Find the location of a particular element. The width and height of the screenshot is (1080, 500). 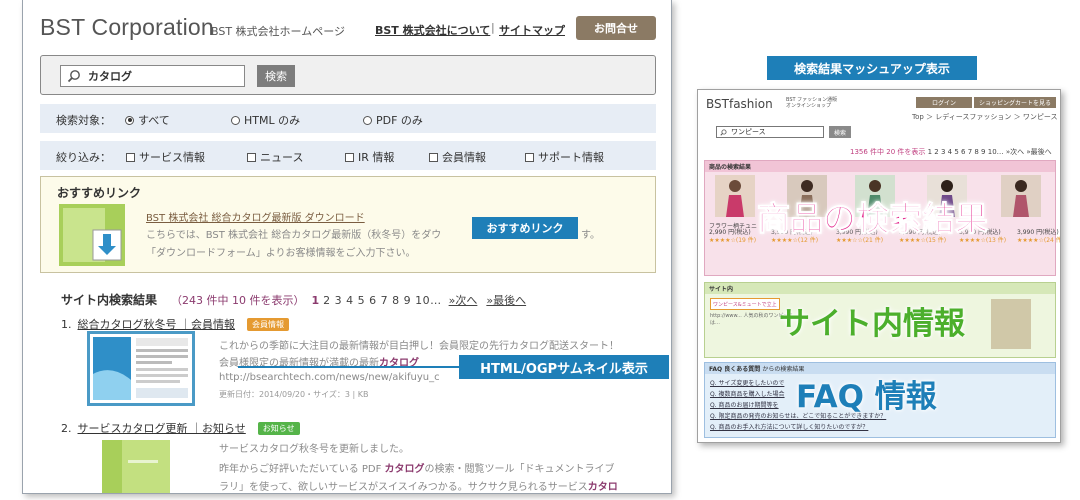

filter-ir-label: IR 情報 is located at coordinates (376, 157).